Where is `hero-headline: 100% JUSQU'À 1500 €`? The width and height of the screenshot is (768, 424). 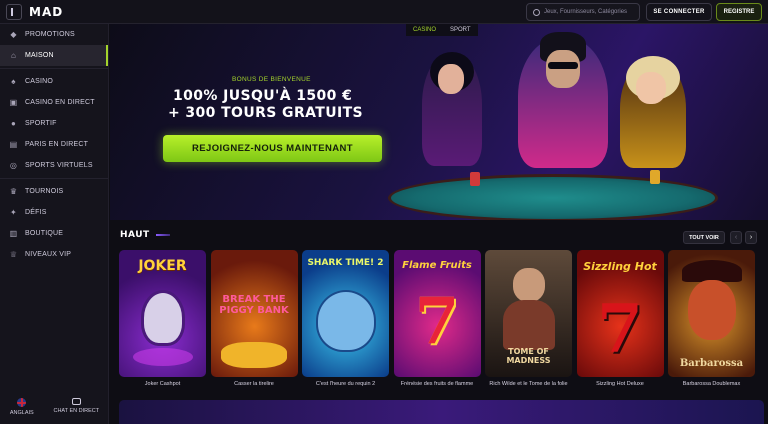
hero-headline: 100% JUSQU'À 1500 € is located at coordinates (263, 96).